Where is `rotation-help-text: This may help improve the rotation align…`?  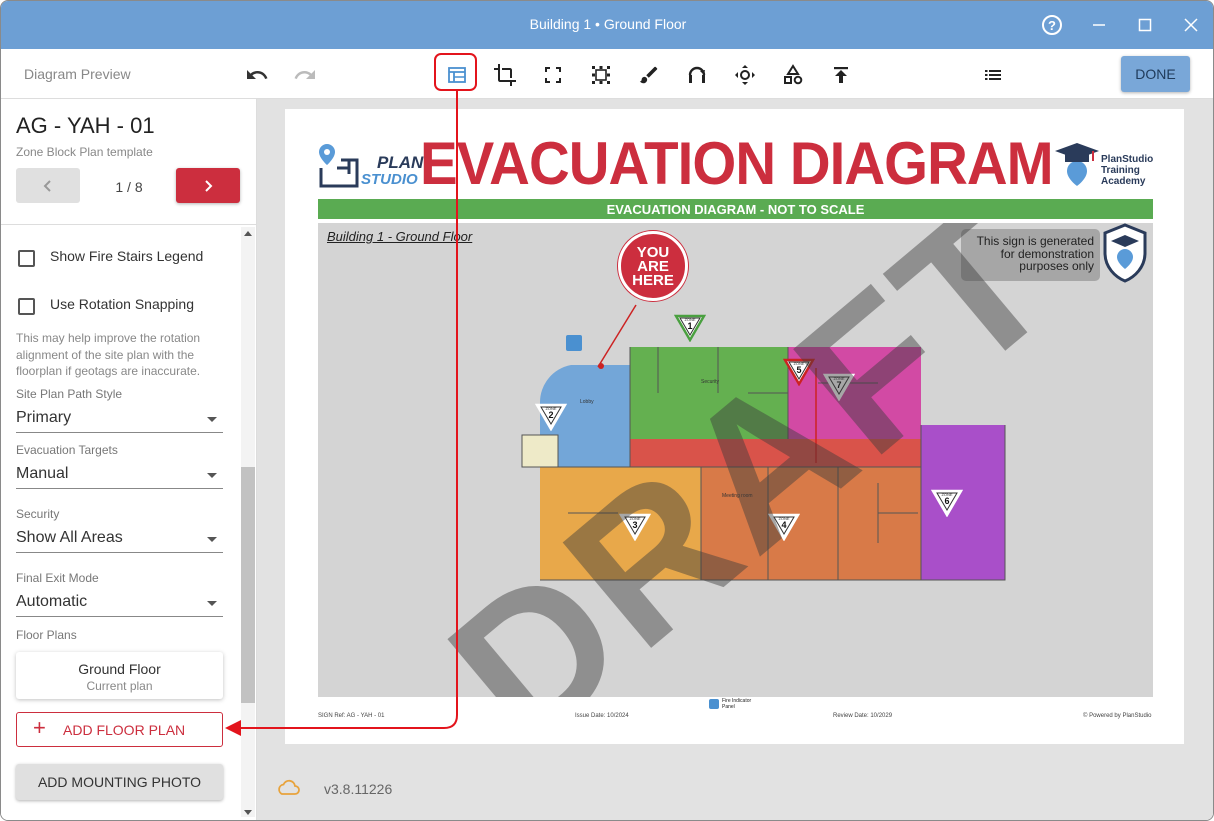
rotation-help-text: This may help improve the rotation align… is located at coordinates (108, 354).